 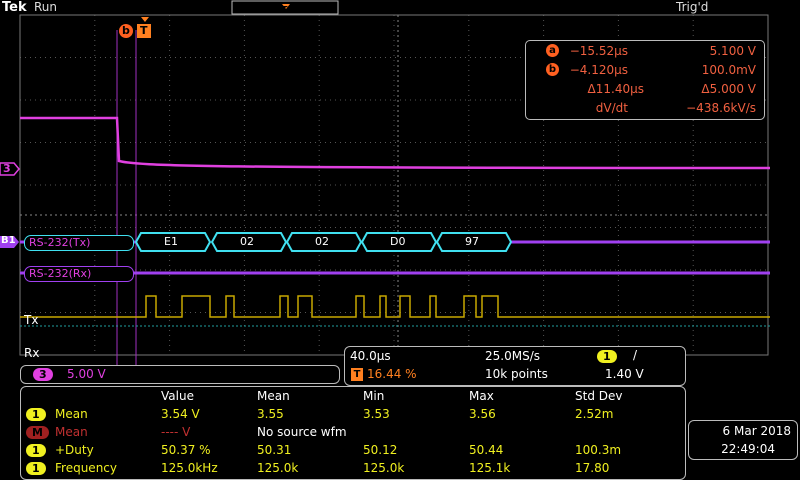 I want to click on meas-row-std: 2.52m, so click(x=594, y=414).